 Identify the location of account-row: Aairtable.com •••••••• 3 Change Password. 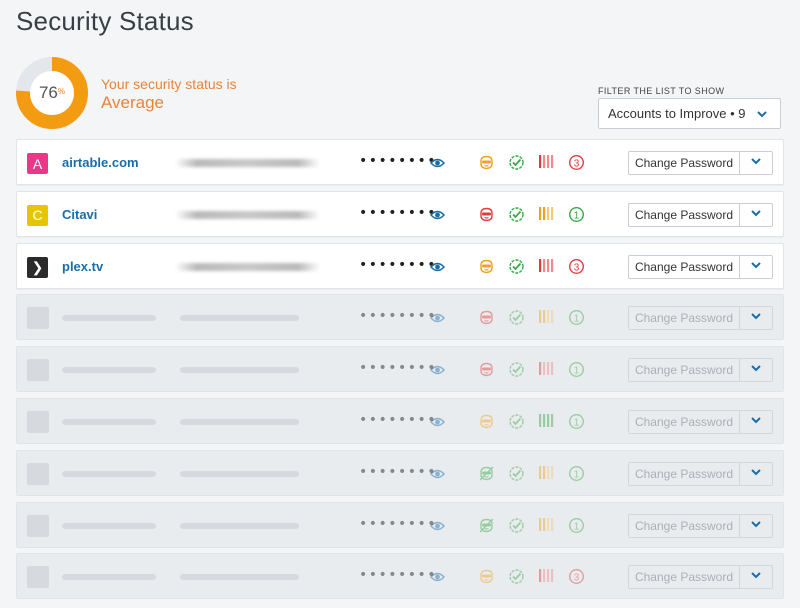
(400, 162).